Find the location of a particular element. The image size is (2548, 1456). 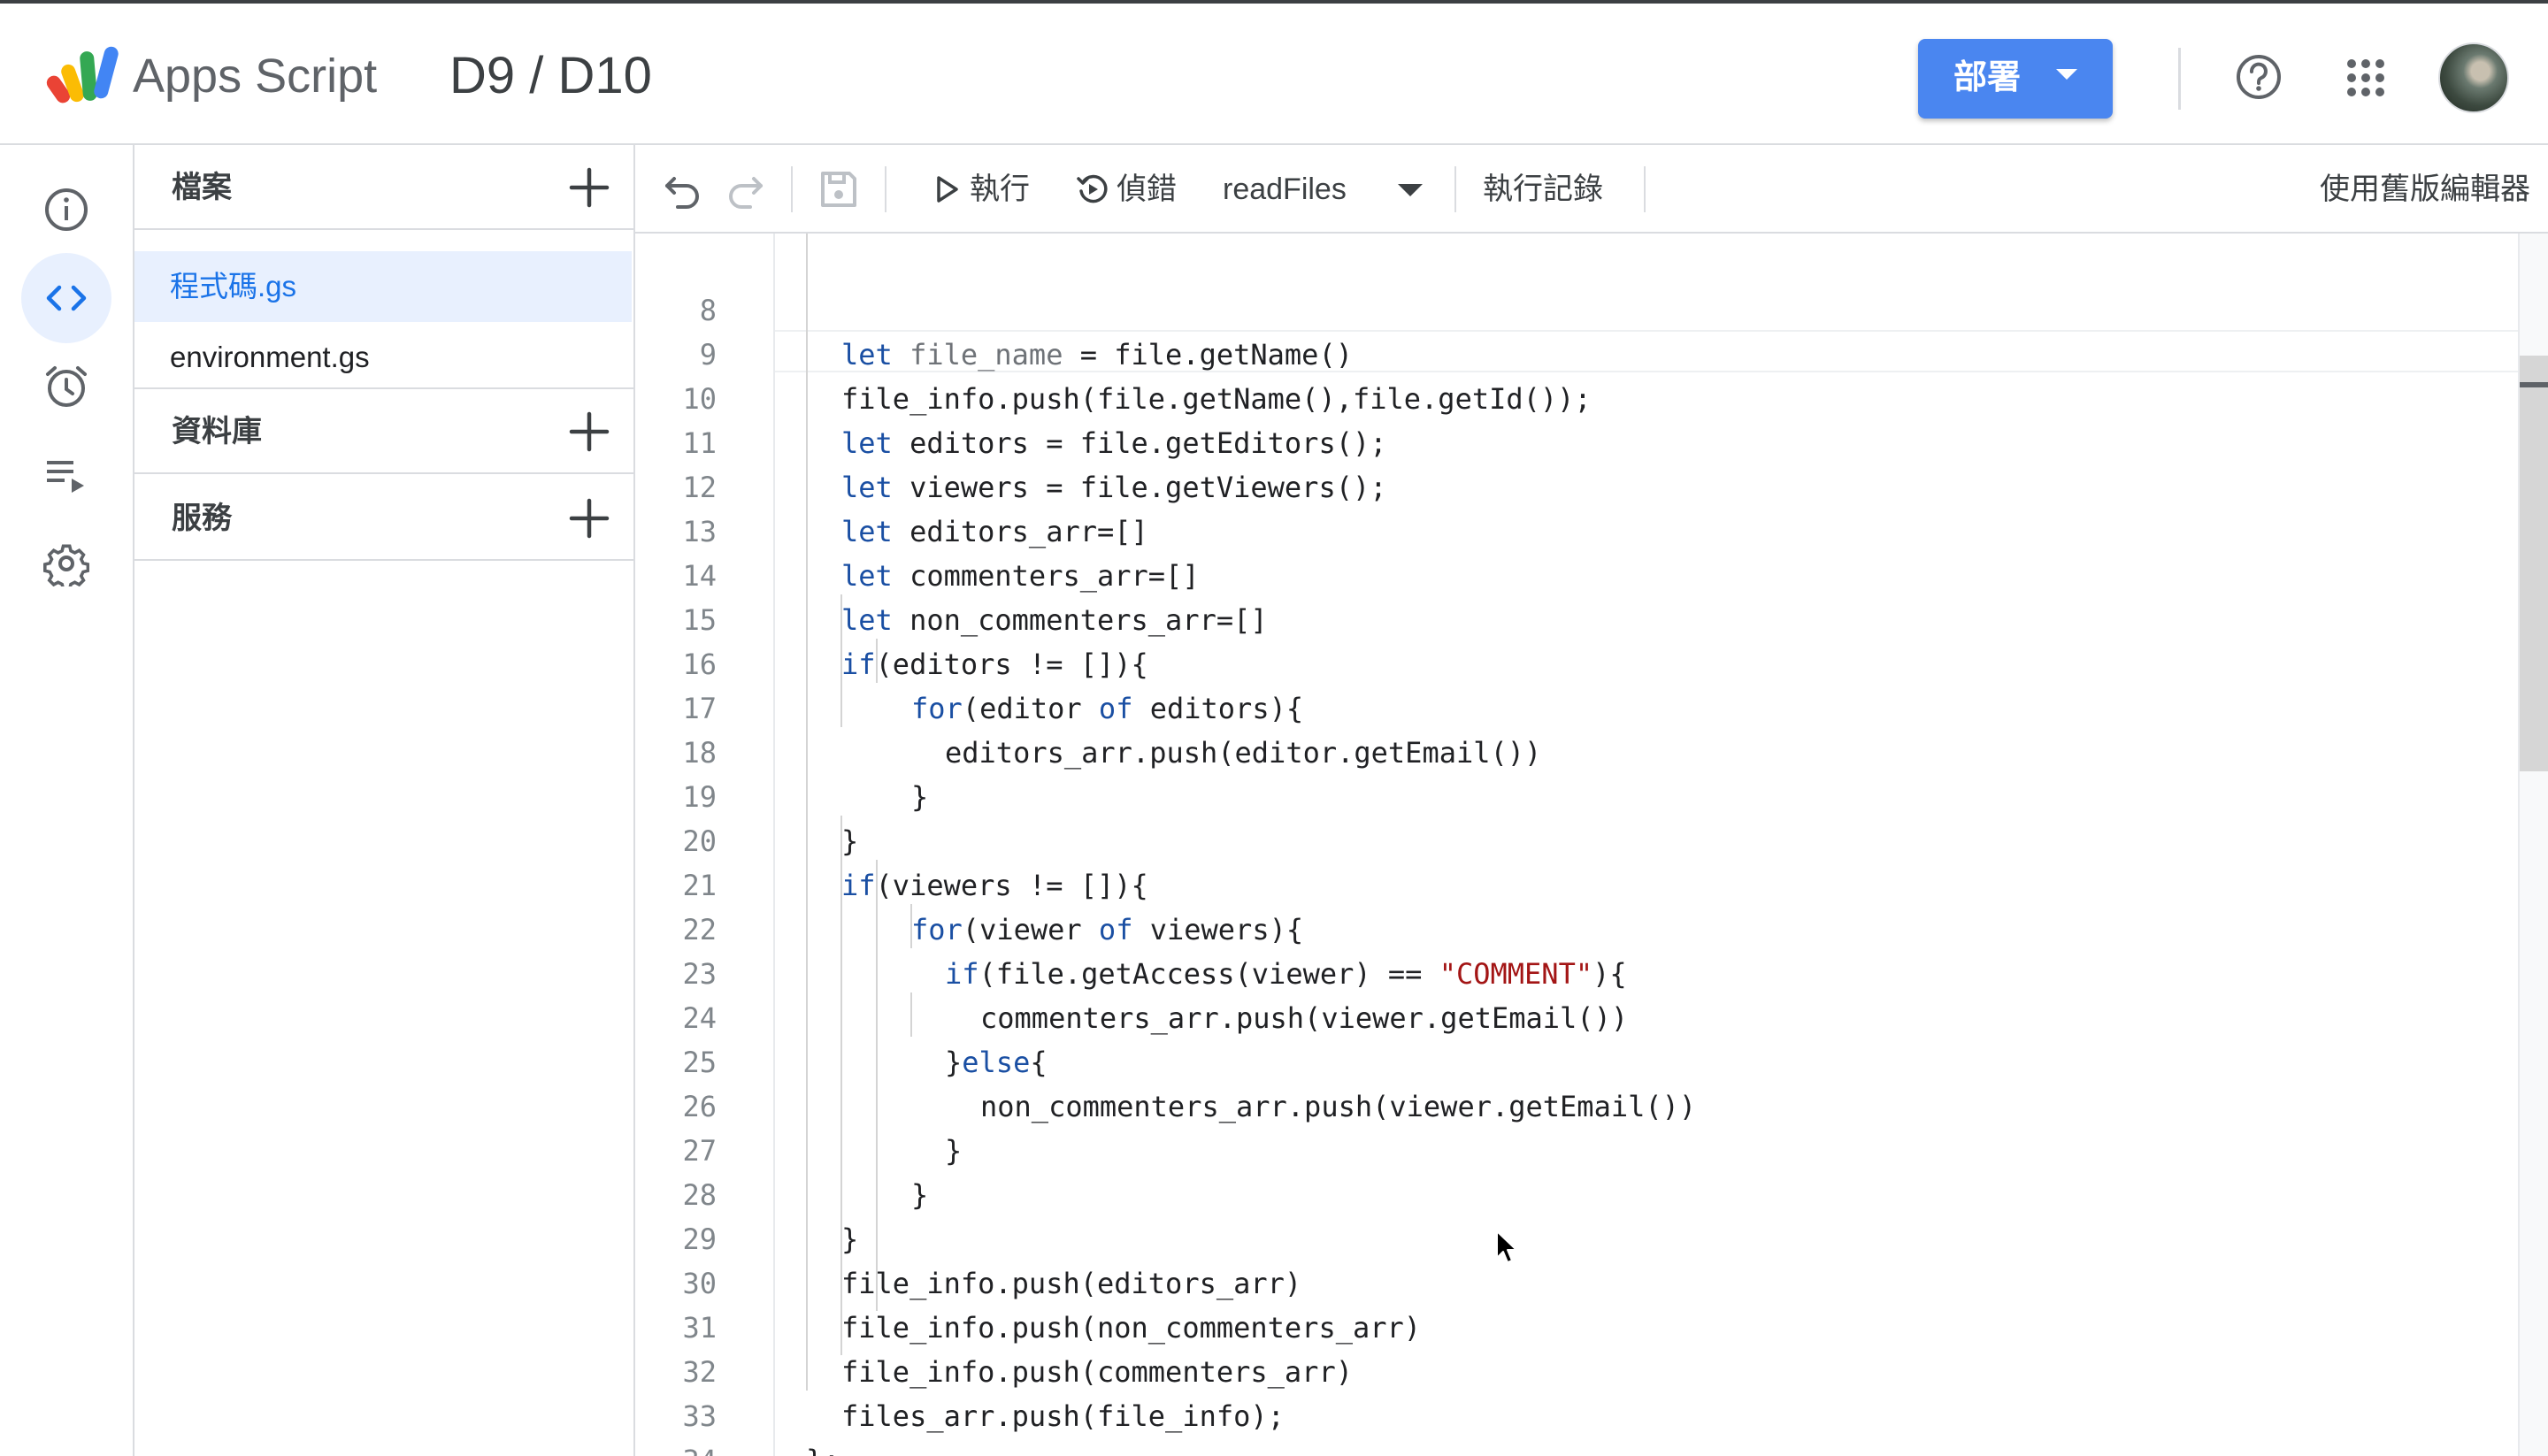

gutter-divider is located at coordinates (774, 845).